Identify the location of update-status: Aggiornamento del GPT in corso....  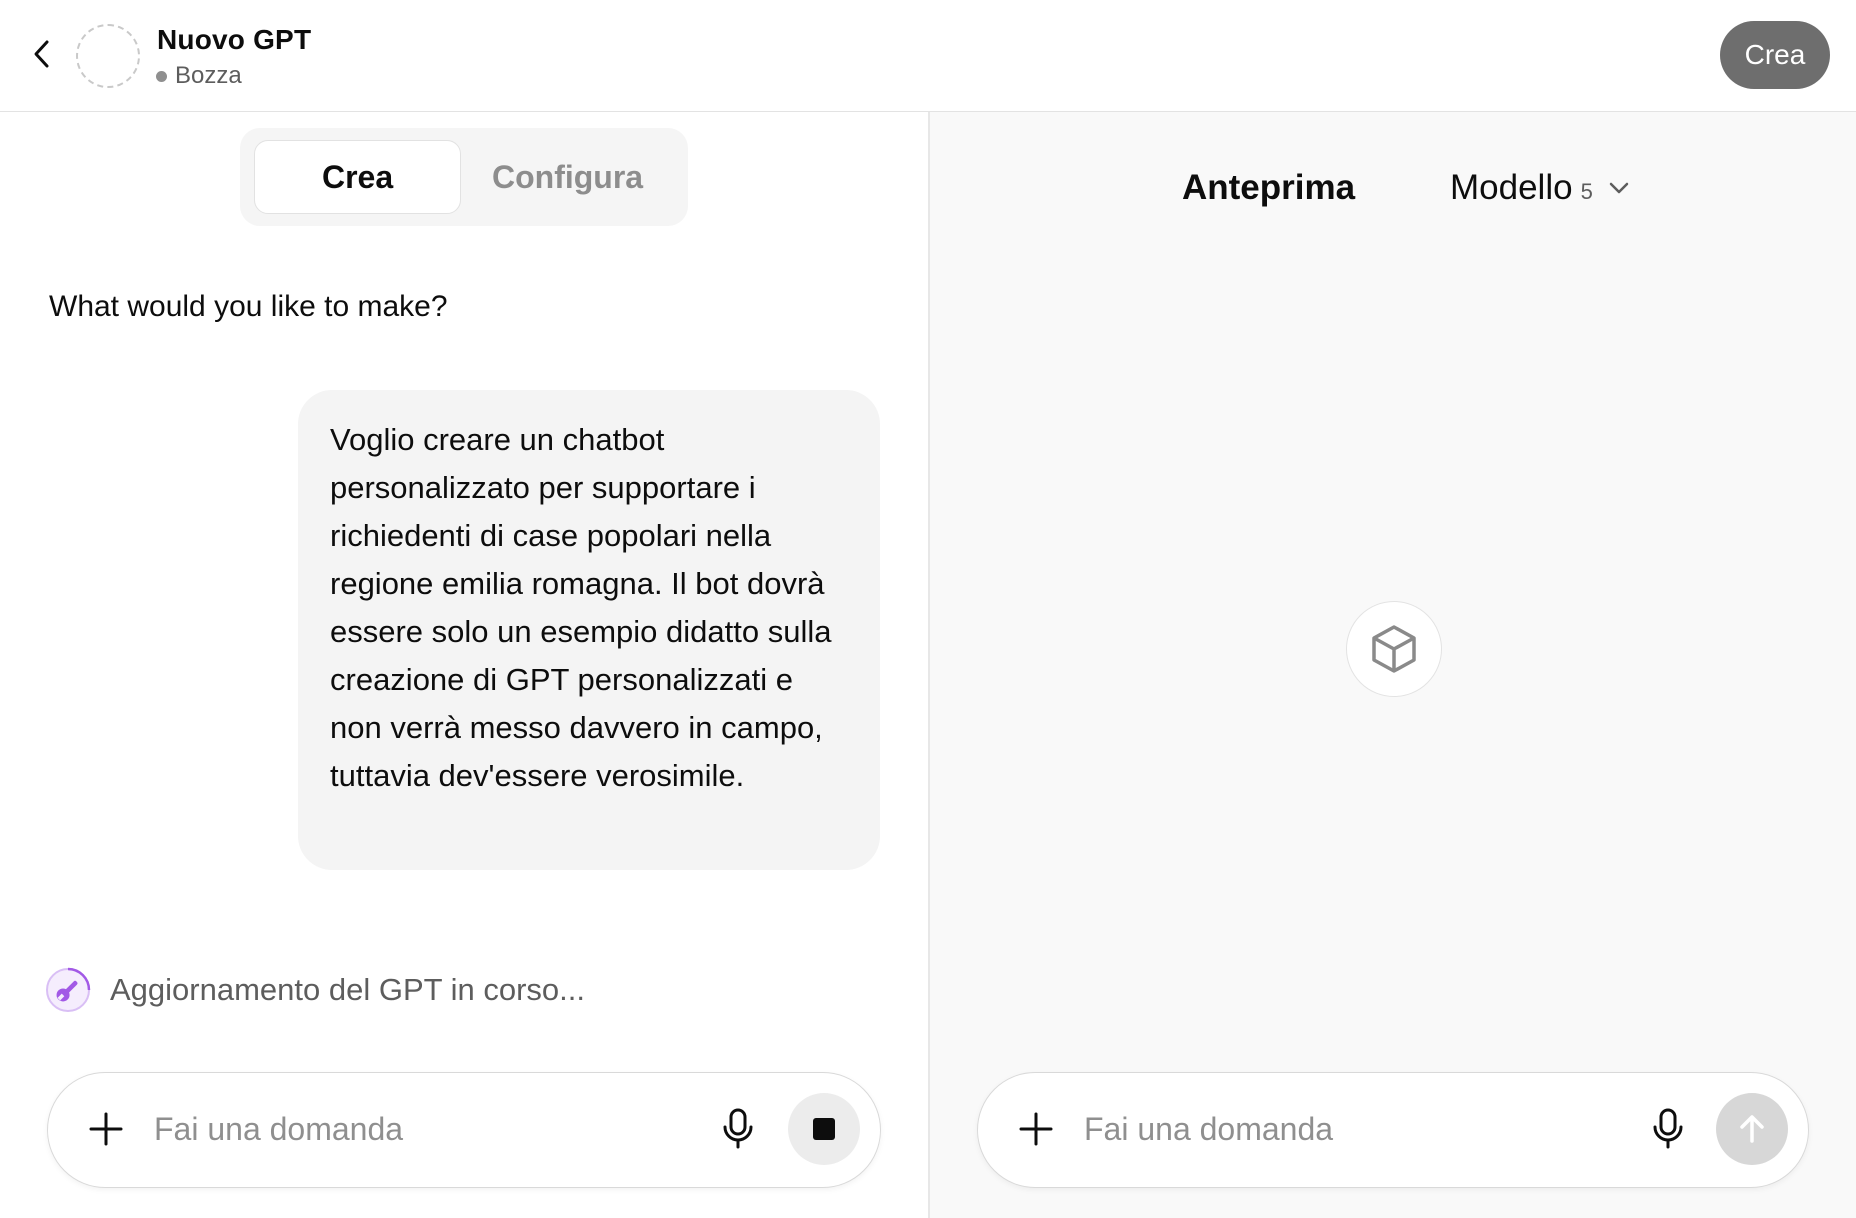
(314, 990).